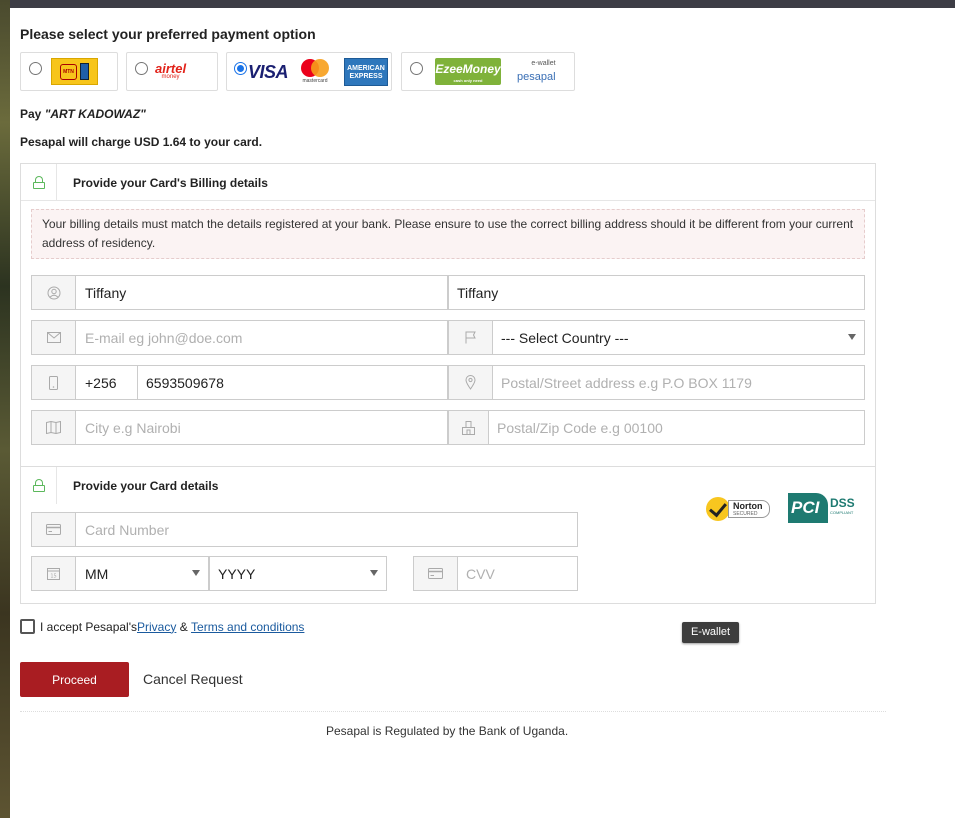 The image size is (955, 818). I want to click on radio-ewallet, so click(416, 68).